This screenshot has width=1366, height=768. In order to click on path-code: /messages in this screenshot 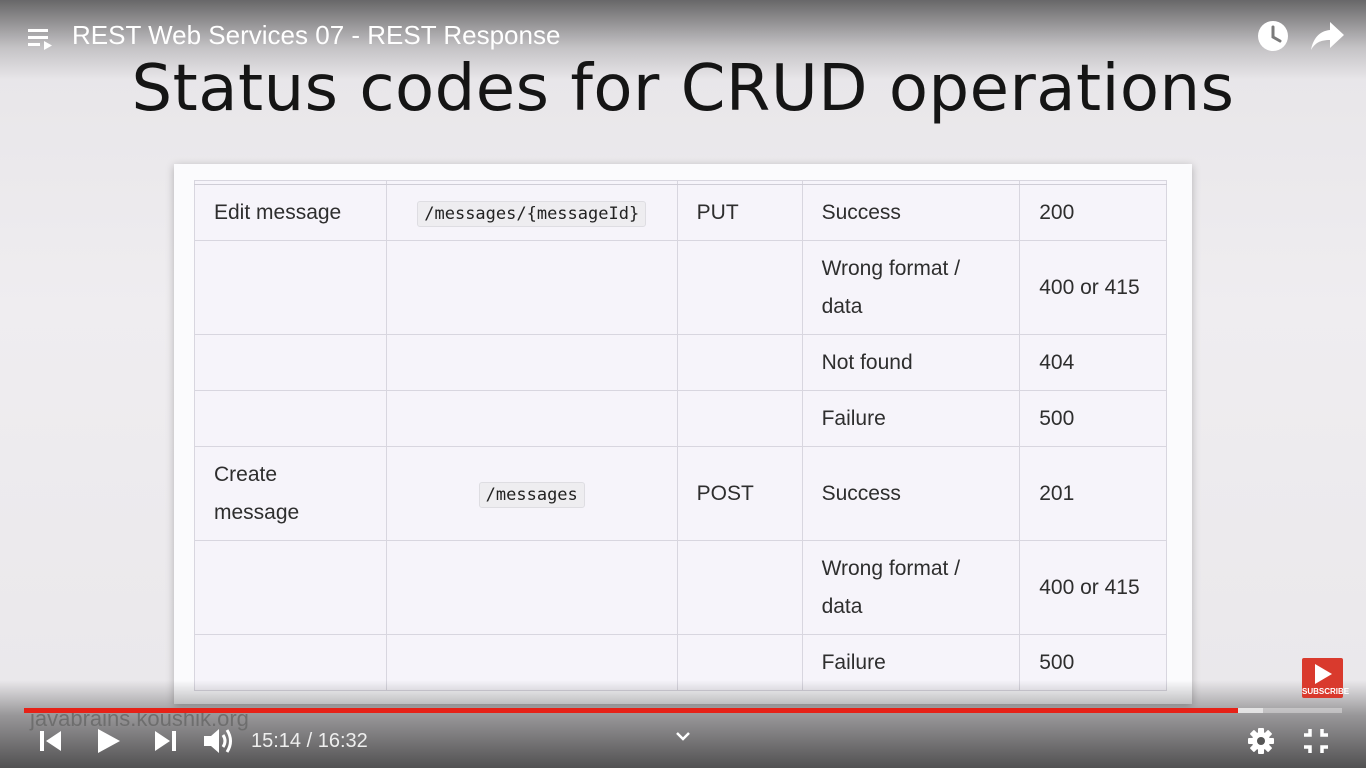, I will do `click(531, 494)`.